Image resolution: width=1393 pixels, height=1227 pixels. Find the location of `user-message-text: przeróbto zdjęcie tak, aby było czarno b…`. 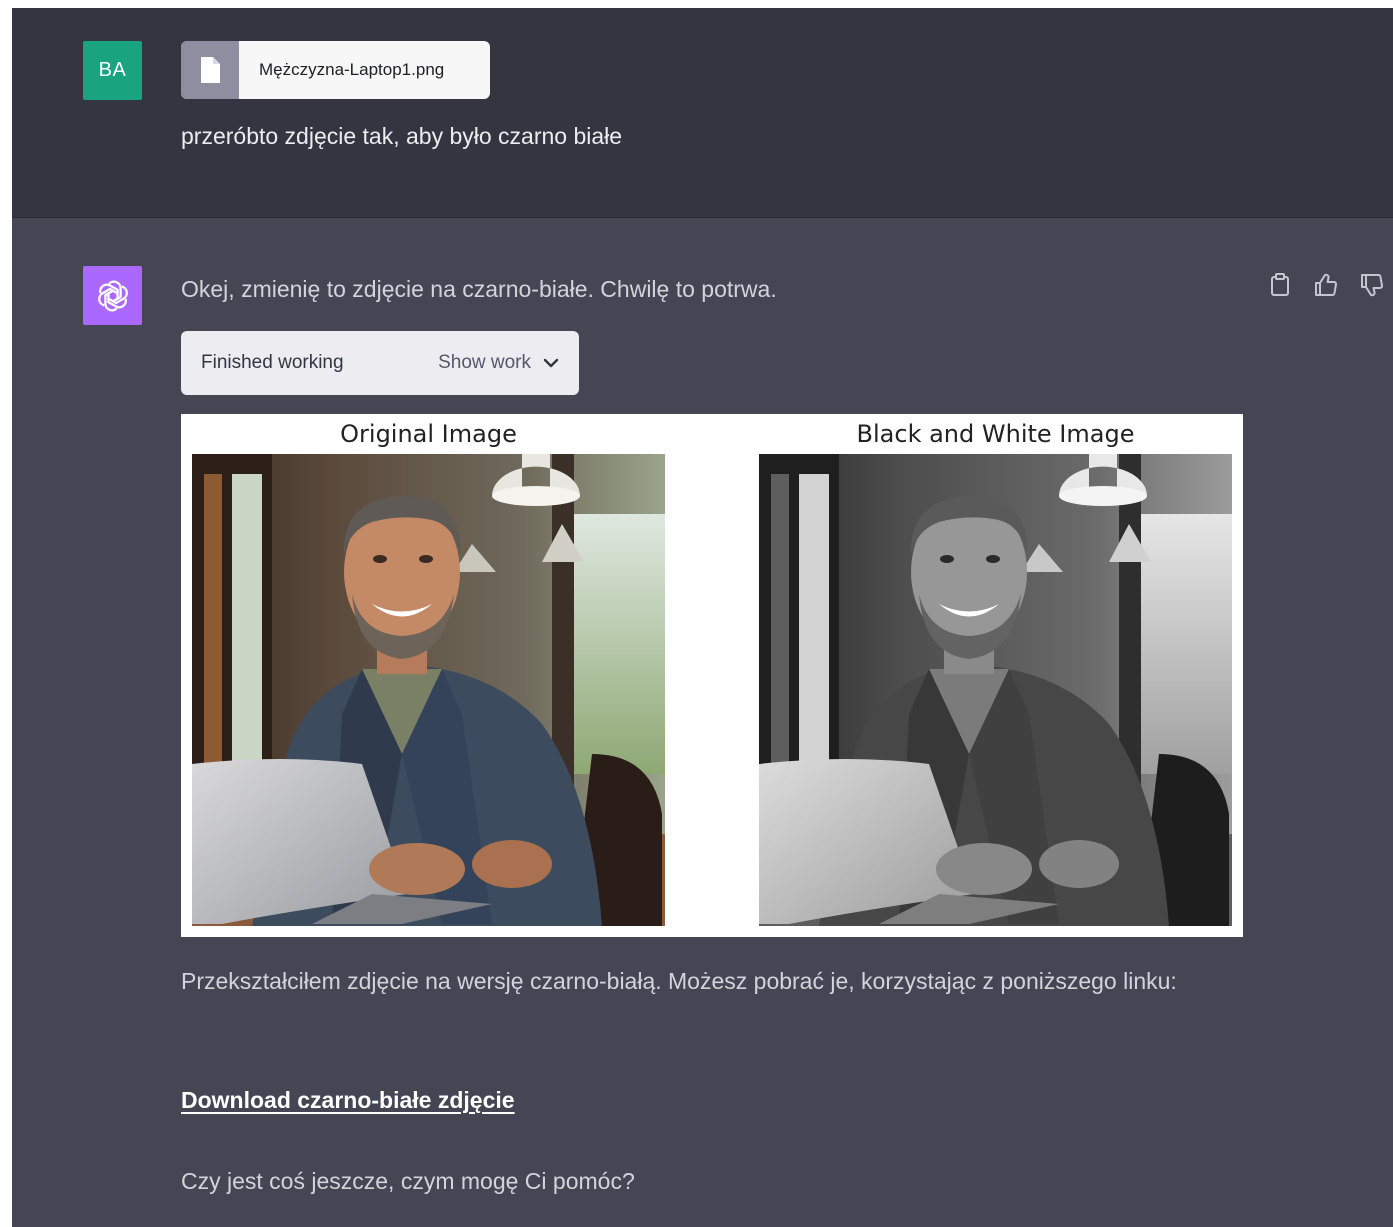

user-message-text: przeróbto zdjęcie tak, aby było czarno b… is located at coordinates (402, 136).